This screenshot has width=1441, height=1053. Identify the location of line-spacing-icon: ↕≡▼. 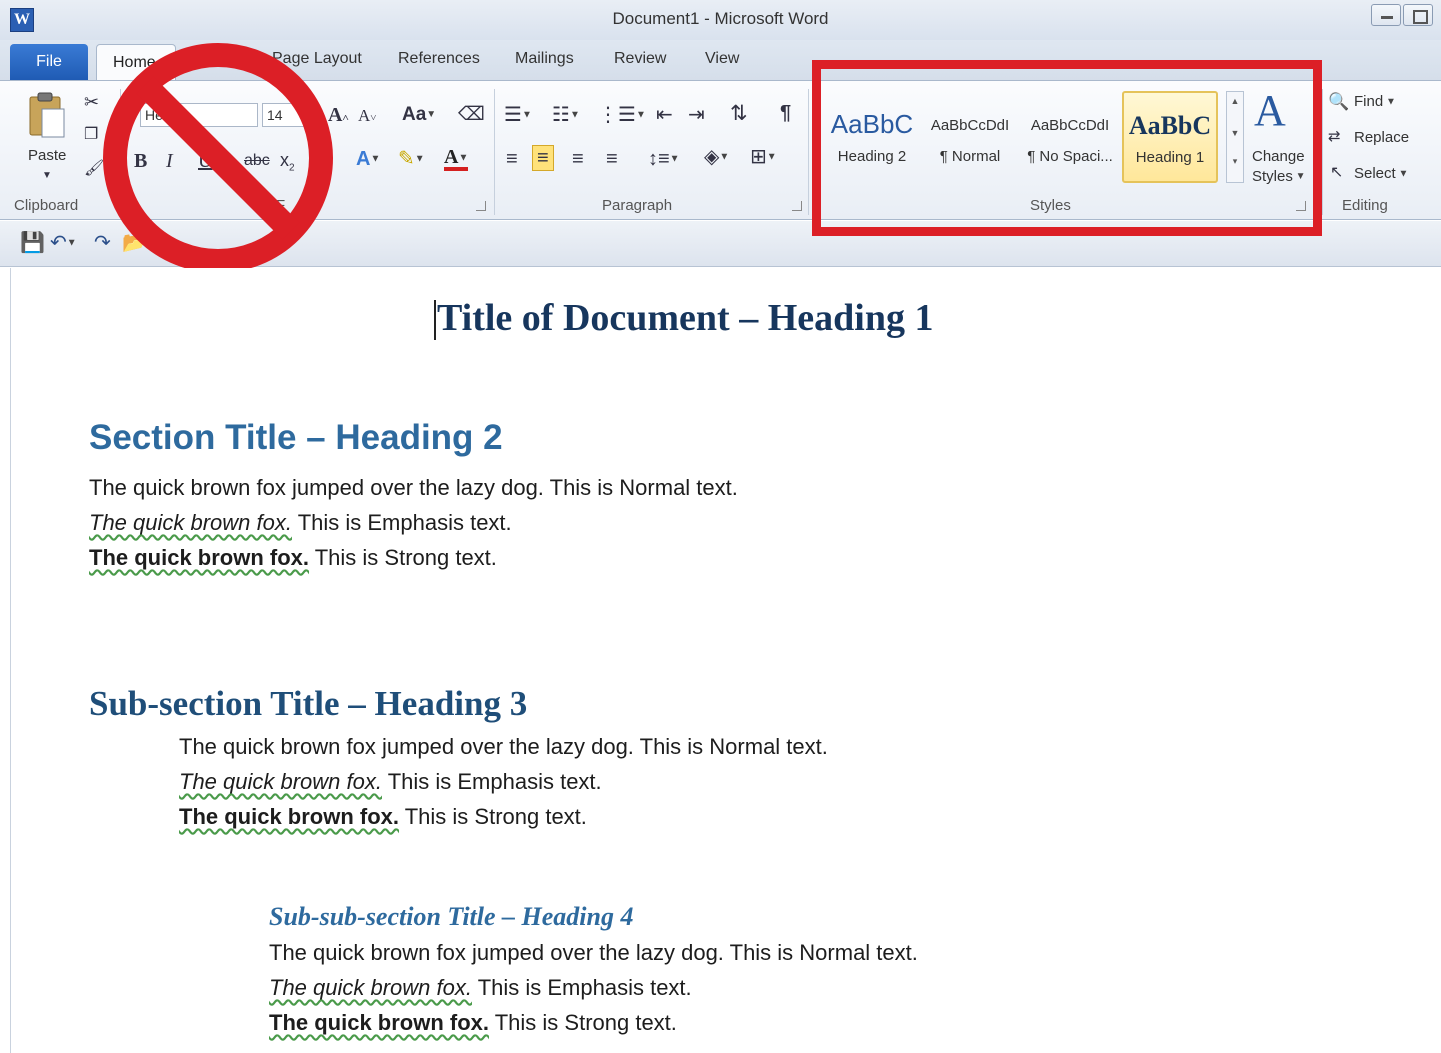
(664, 159).